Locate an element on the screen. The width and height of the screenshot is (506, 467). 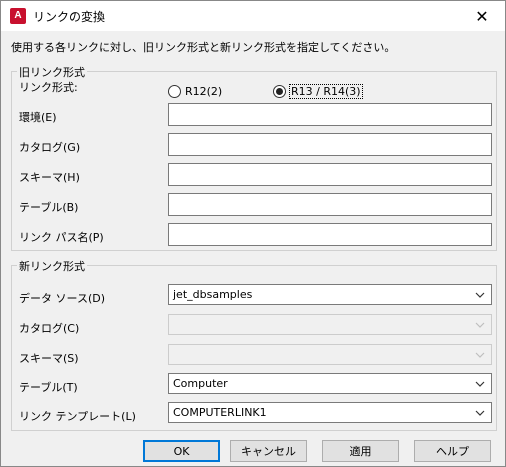
old-table-label: テーブル(B) is located at coordinates (49, 207).